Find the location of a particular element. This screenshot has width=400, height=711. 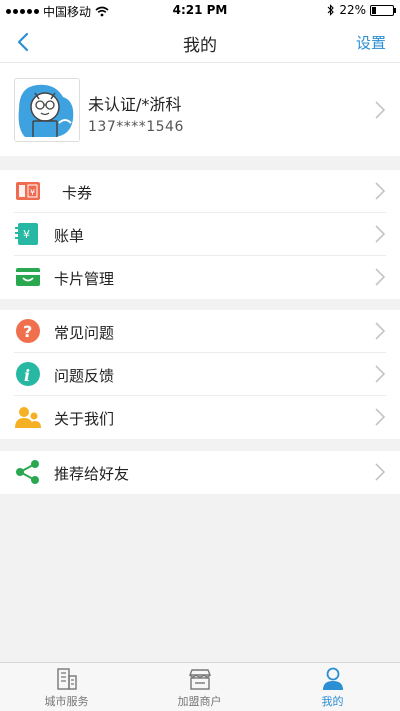

bill-icon: ¥ is located at coordinates (26, 234).